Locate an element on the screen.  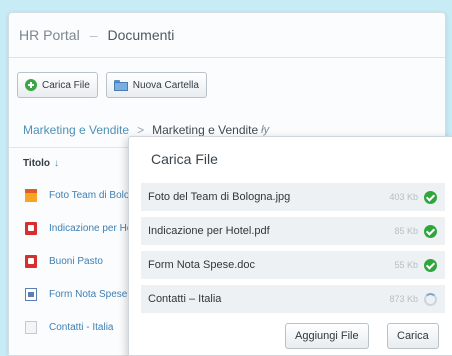
upload-file-name: Foto del Team di Bologna.jpg is located at coordinates (219, 197).